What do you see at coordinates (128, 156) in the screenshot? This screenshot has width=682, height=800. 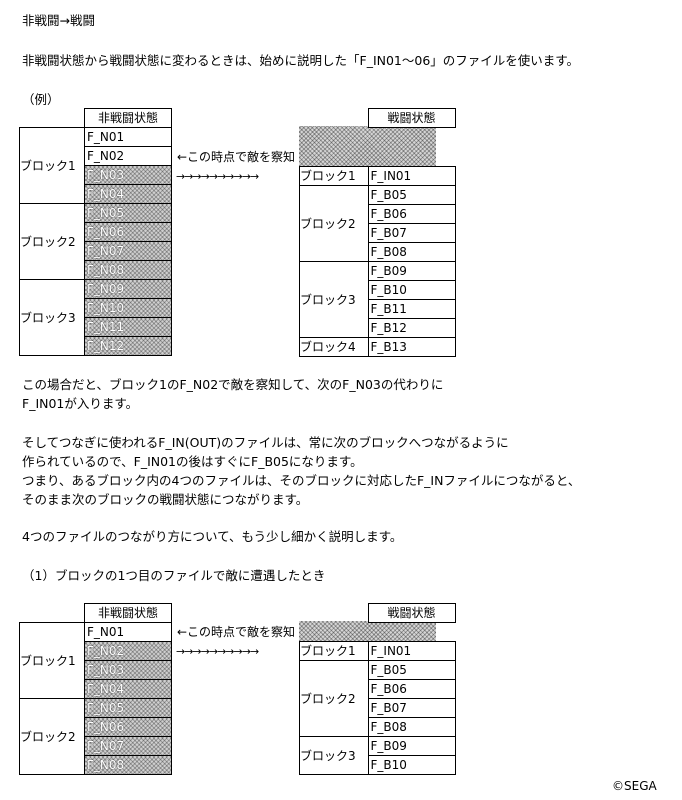 I see `file-cell: F_N02` at bounding box center [128, 156].